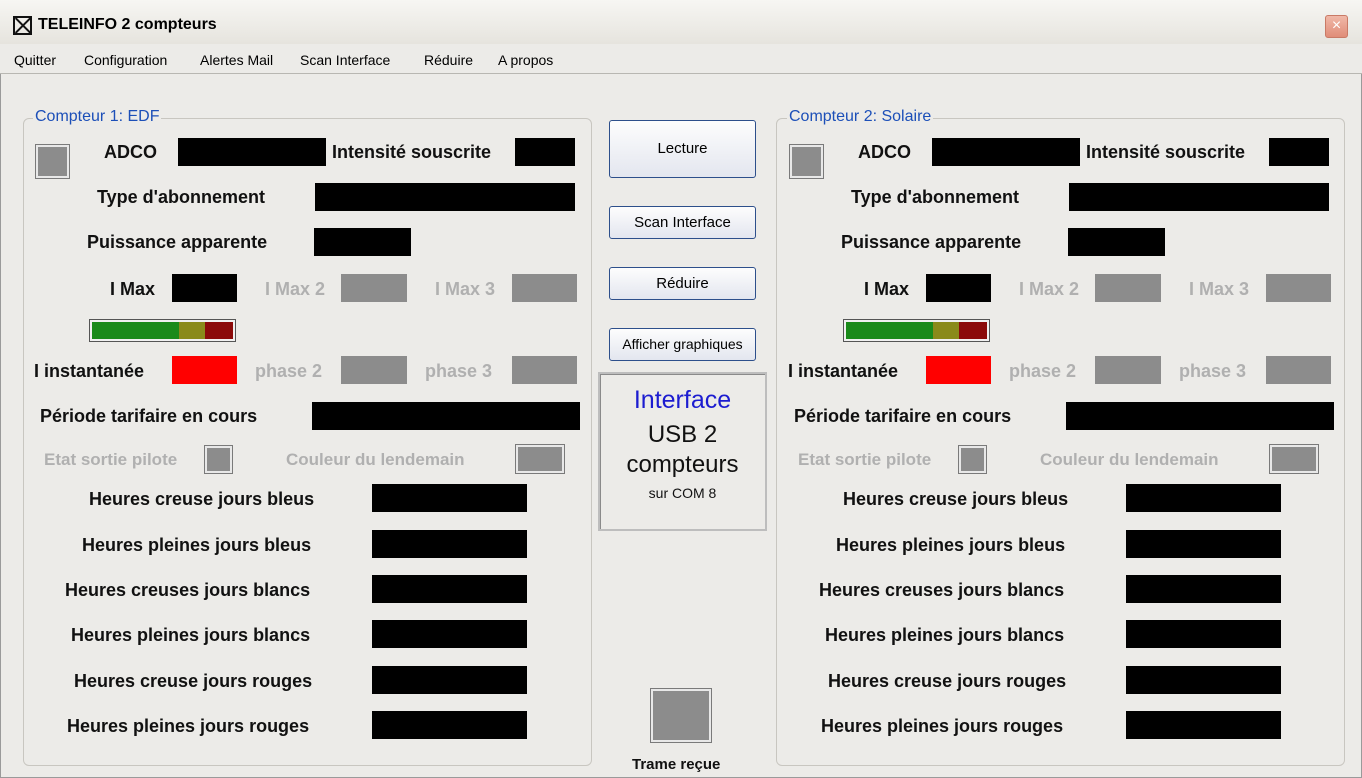 Image resolution: width=1362 pixels, height=778 pixels. I want to click on compteur2-puissance-value, so click(1116, 242).